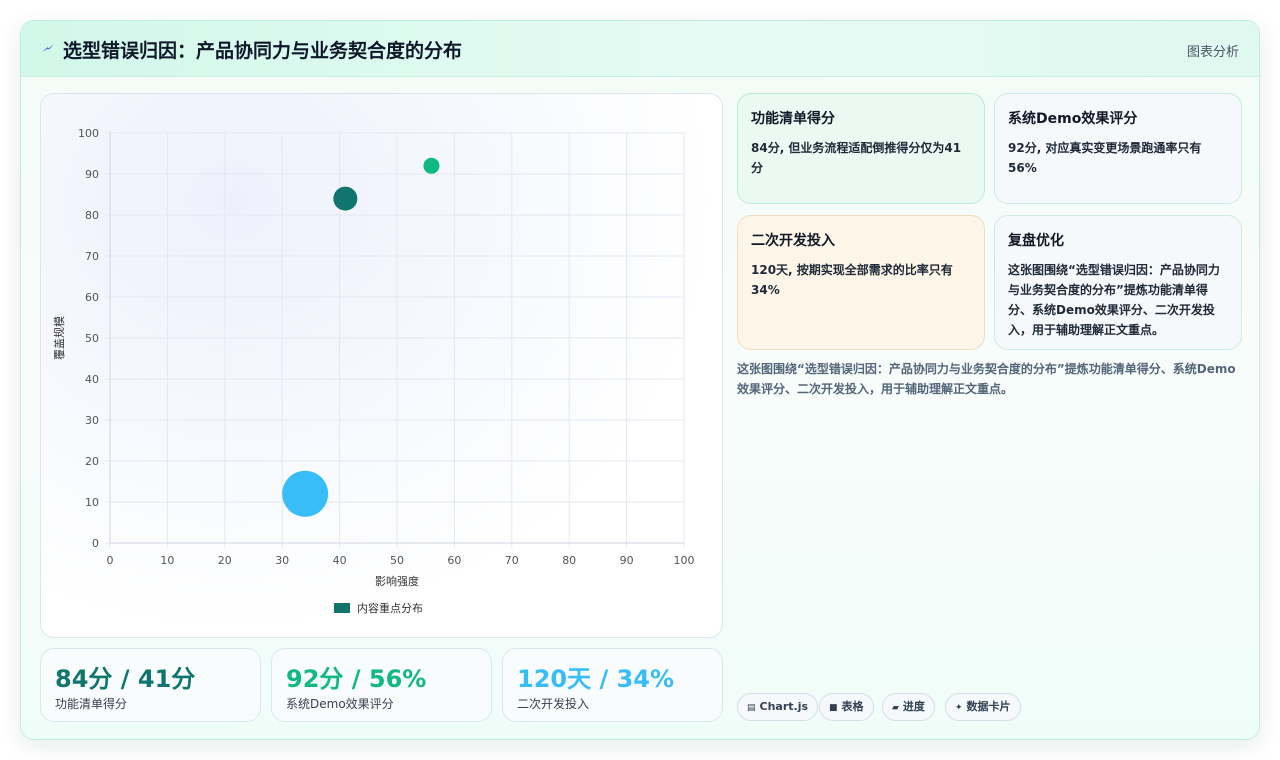  Describe the element at coordinates (92, 420) in the screenshot. I see `y-tick-label: 30` at that location.